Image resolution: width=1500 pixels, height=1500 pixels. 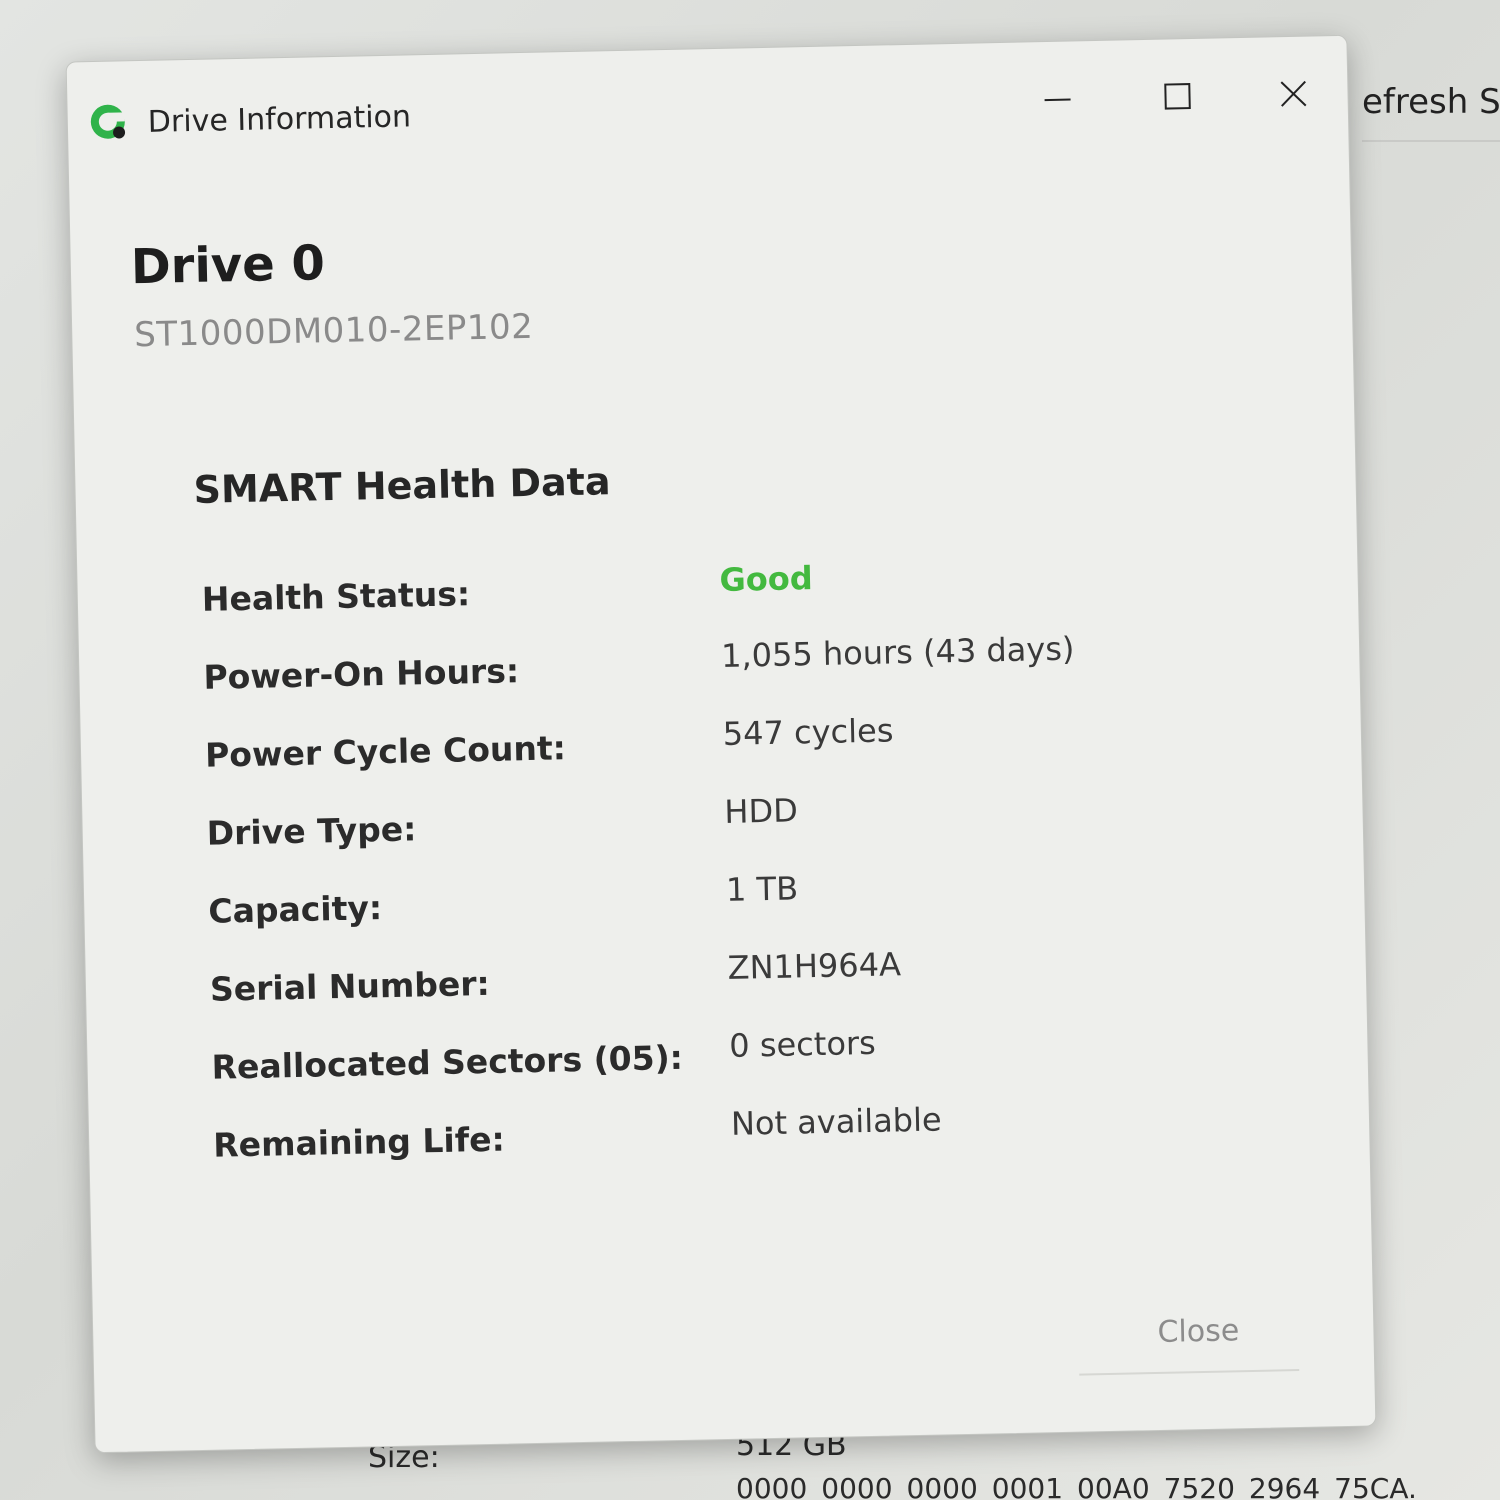 What do you see at coordinates (228, 265) in the screenshot?
I see `drive-title: Drive 0` at bounding box center [228, 265].